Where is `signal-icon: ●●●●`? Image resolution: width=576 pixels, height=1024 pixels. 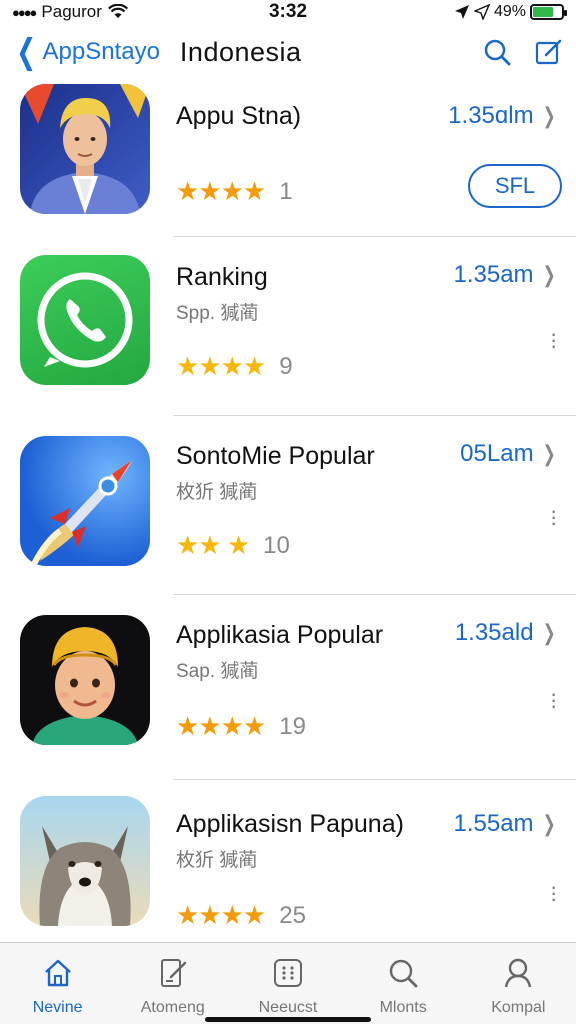 signal-icon: ●●●● is located at coordinates (24, 12).